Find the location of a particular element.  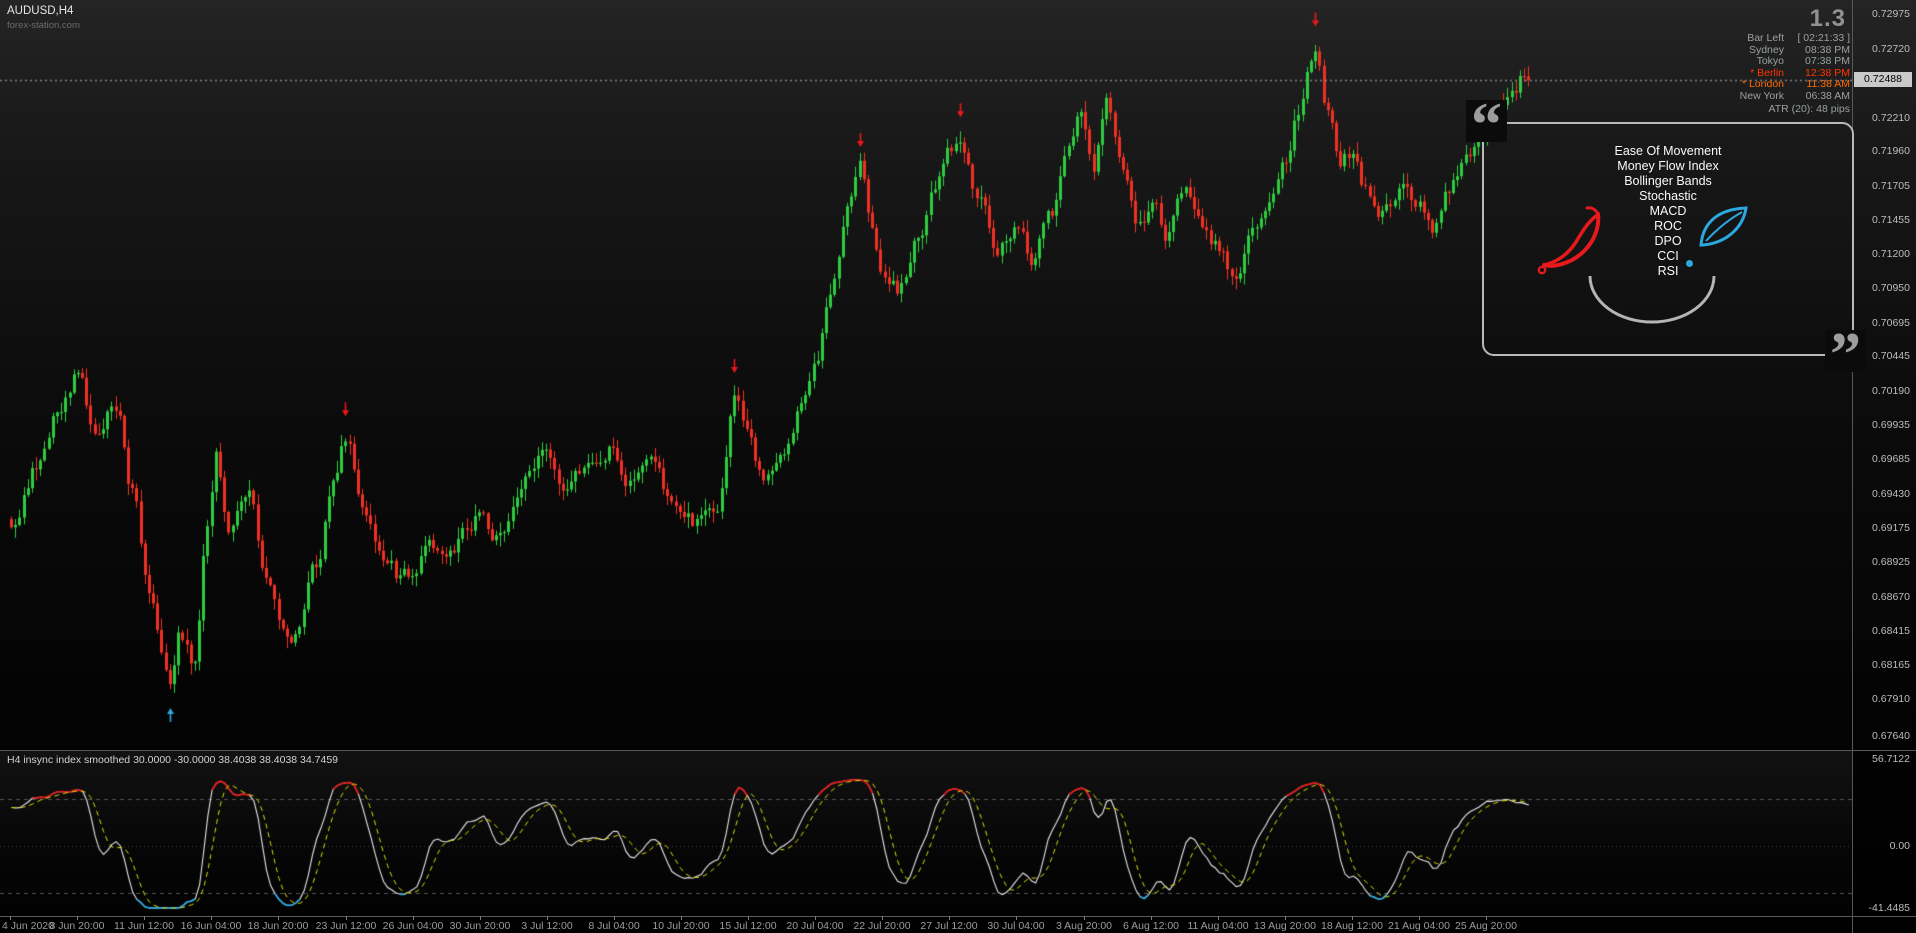

time-axis-label: 8 Jul 04:00 is located at coordinates (614, 926).